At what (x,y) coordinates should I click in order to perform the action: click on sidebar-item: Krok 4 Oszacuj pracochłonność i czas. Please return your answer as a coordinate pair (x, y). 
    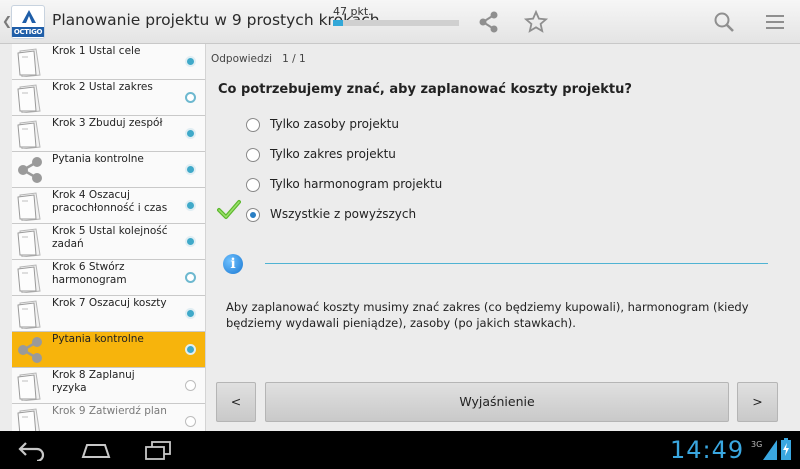
    Looking at the image, I should click on (108, 206).